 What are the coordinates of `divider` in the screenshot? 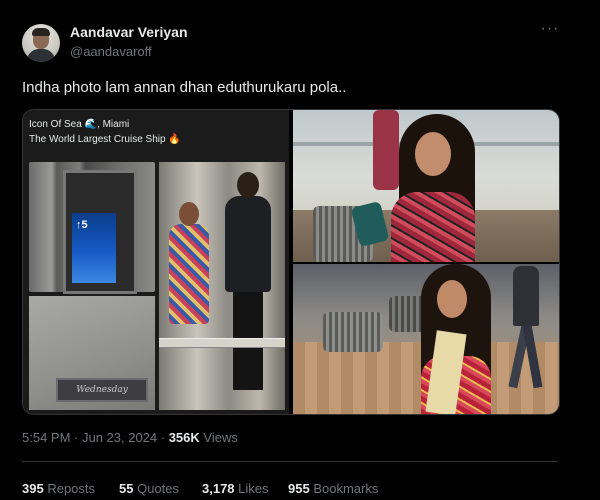 It's located at (290, 461).